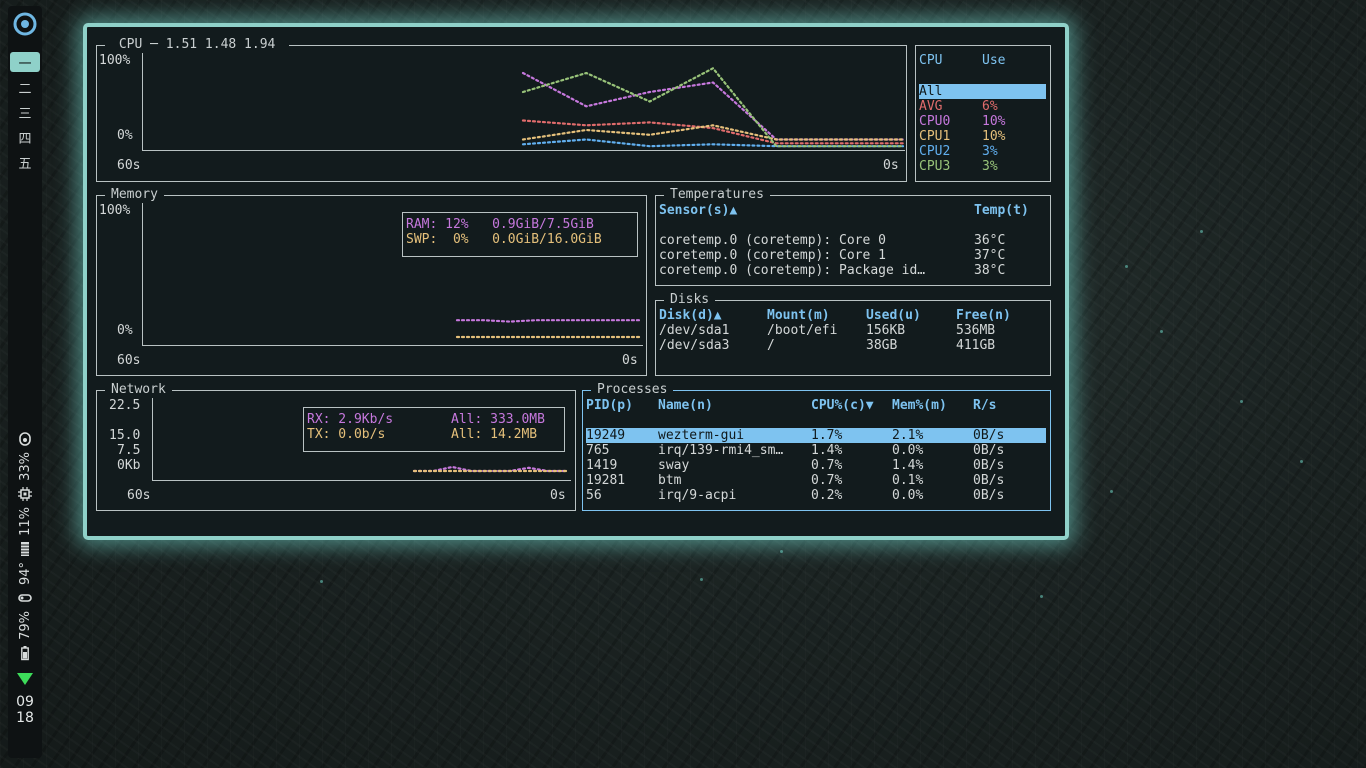 This screenshot has height=768, width=1366. Describe the element at coordinates (632, 390) in the screenshot. I see `processes-panel-title: Processes` at that location.